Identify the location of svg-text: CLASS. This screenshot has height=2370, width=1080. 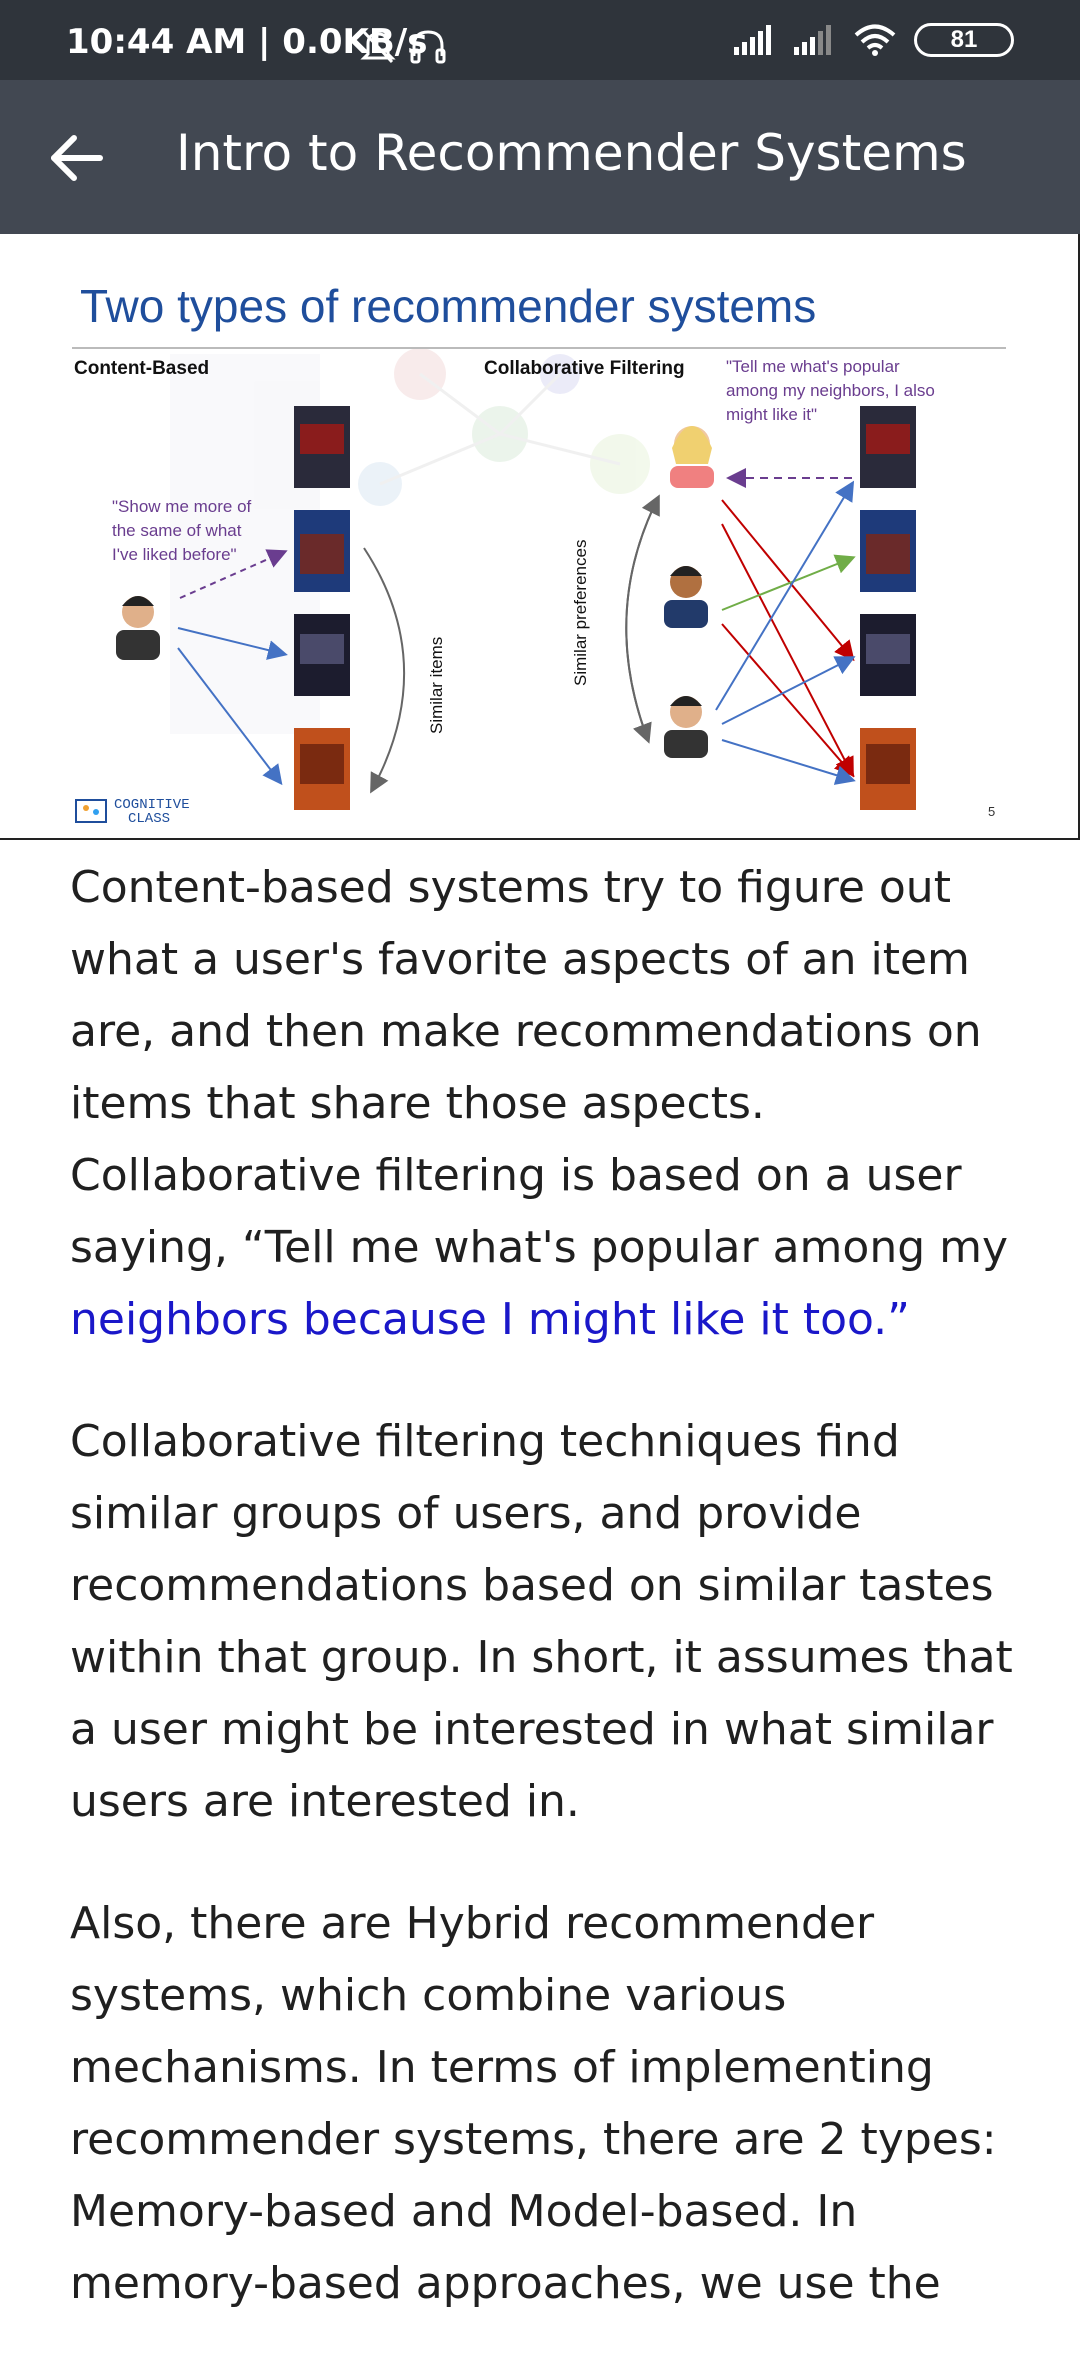
(149, 819).